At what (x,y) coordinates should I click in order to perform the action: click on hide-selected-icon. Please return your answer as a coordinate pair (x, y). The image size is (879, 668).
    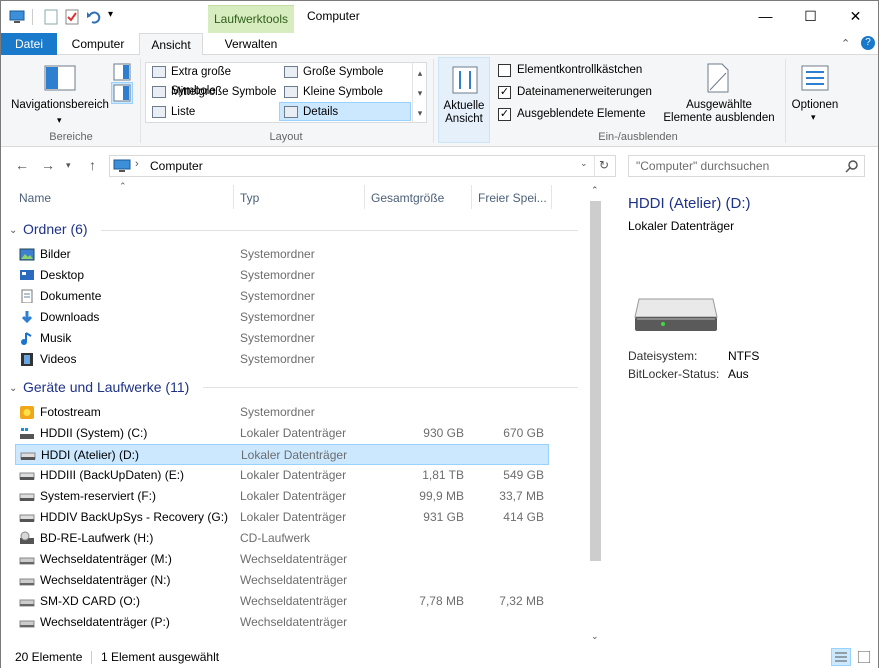
    Looking at the image, I should click on (718, 78).